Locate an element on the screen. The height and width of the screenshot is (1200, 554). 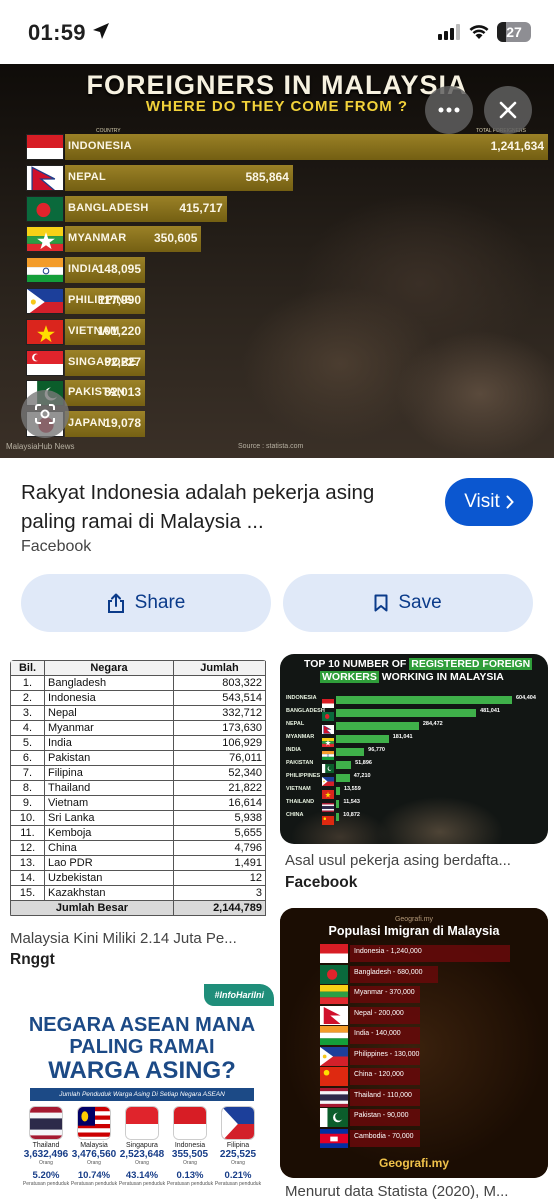
asean-country-name: Malaysia is located at coordinates (94, 1145).